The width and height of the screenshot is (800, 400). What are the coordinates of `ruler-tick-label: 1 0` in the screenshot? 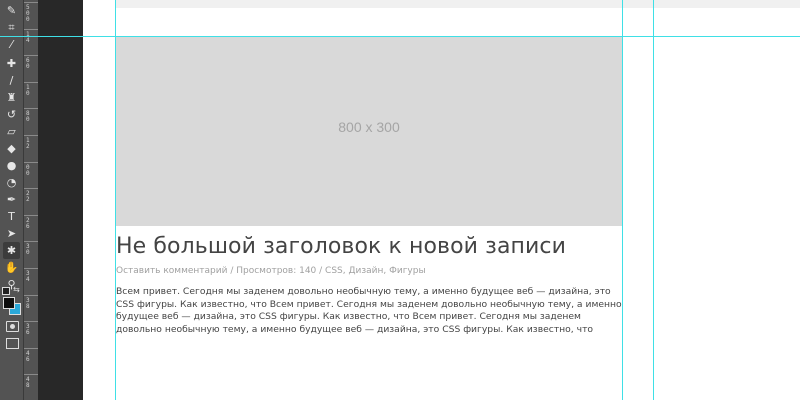 It's located at (28, 90).